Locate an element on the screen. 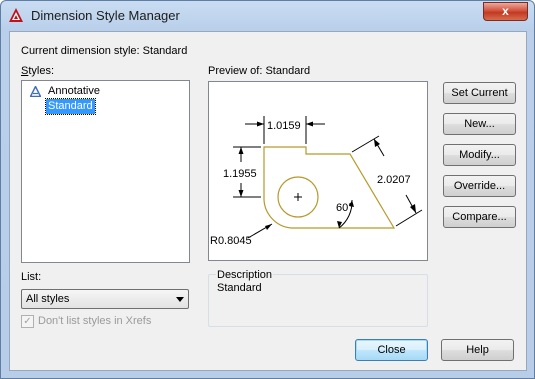 The height and width of the screenshot is (379, 535). dimension-preview-drawing: 1.0159 1.1955 2.0207 60° R0.8045 is located at coordinates (316, 181).